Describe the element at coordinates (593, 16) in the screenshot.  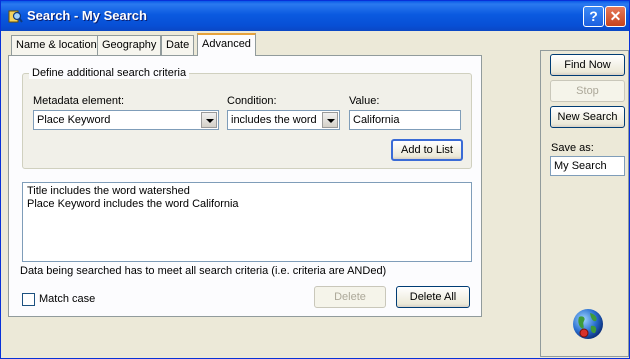
I see `help-button: ?` at that location.